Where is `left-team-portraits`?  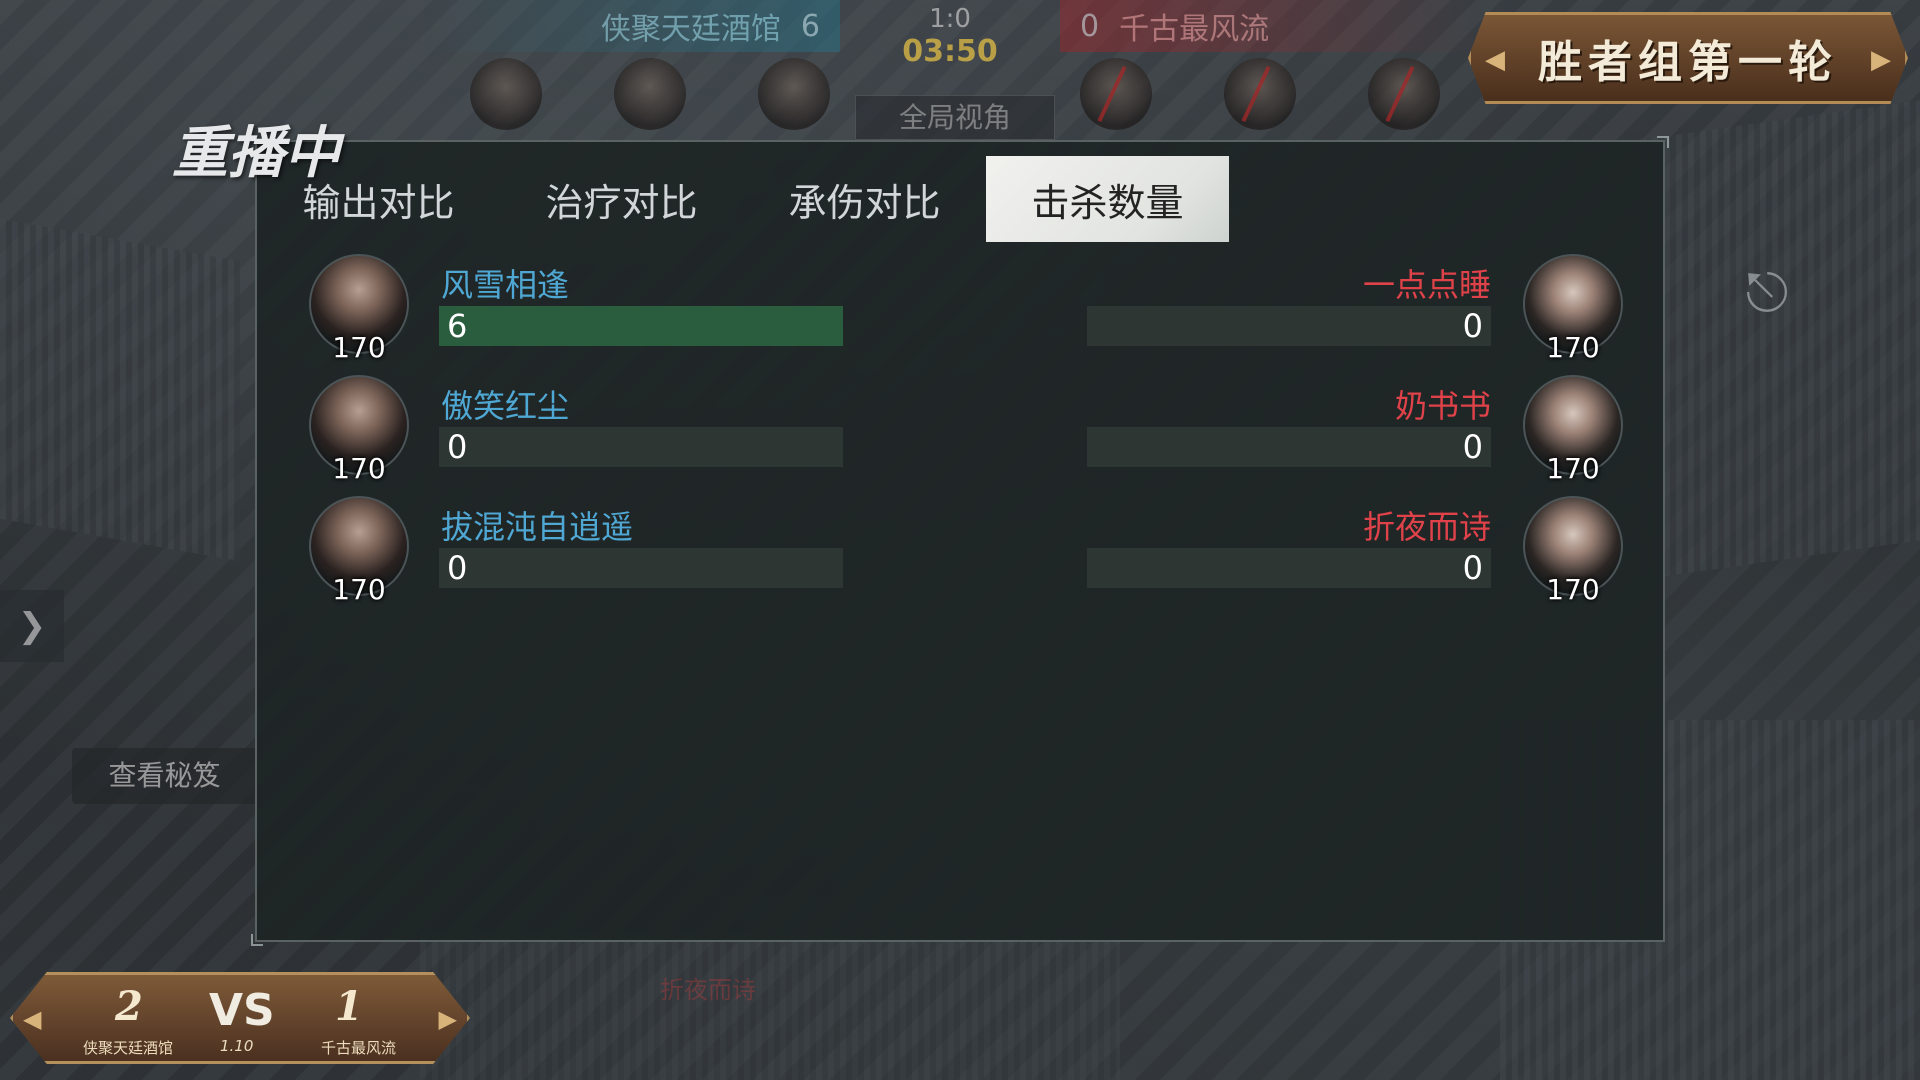
left-team-portraits is located at coordinates (650, 94).